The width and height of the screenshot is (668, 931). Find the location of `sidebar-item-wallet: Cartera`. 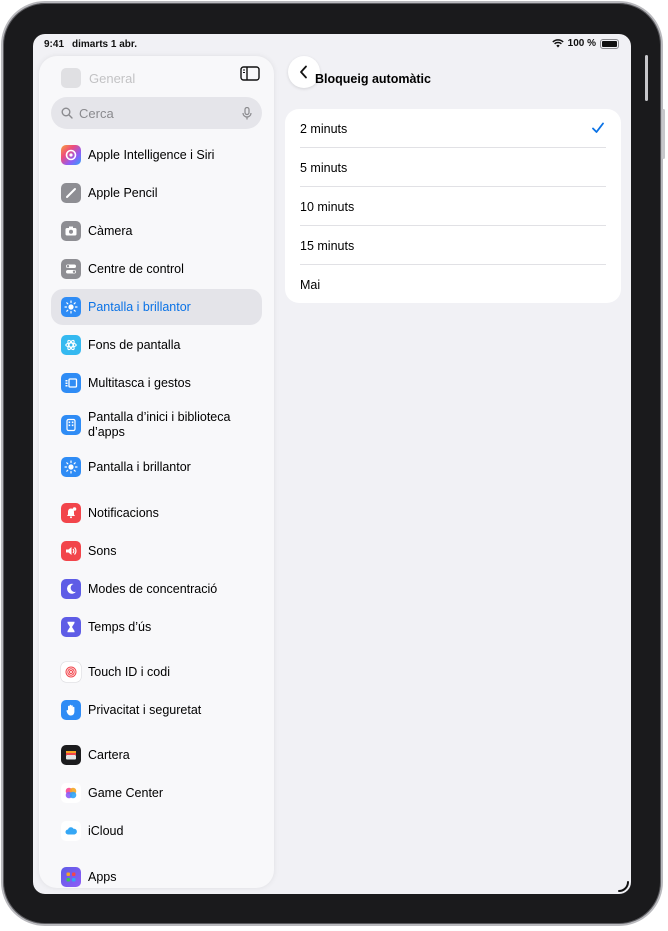

sidebar-item-wallet: Cartera is located at coordinates (156, 755).